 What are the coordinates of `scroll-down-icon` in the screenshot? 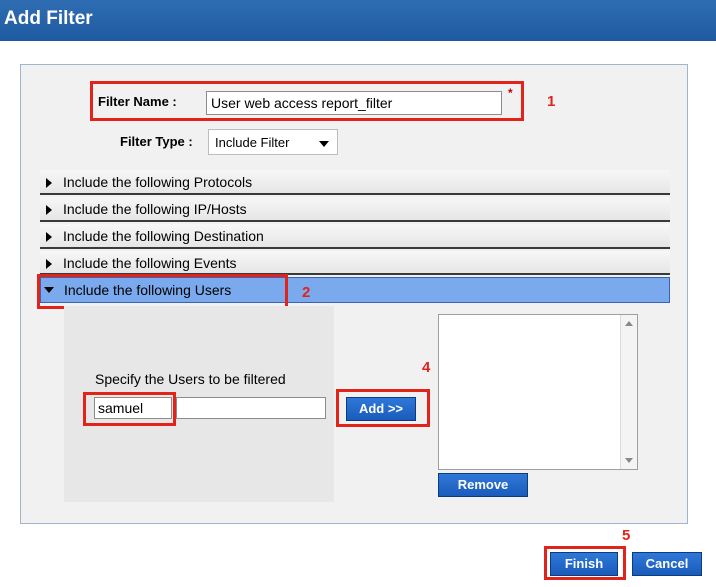 It's located at (629, 460).